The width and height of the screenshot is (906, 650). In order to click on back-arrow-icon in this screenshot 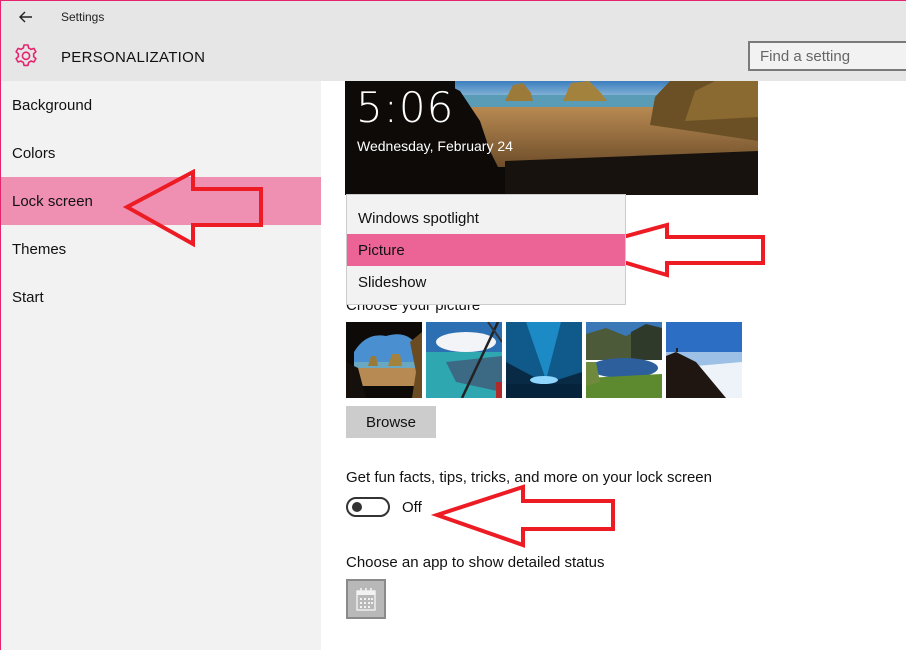, I will do `click(25, 17)`.